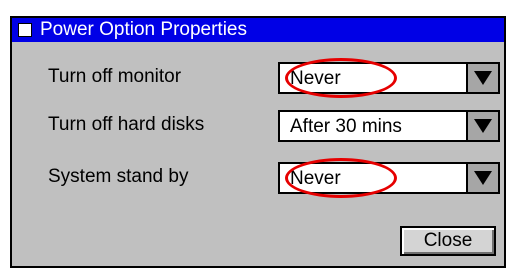 The height and width of the screenshot is (270, 520). What do you see at coordinates (315, 178) in the screenshot?
I see `standby-dropdown-value: Never` at bounding box center [315, 178].